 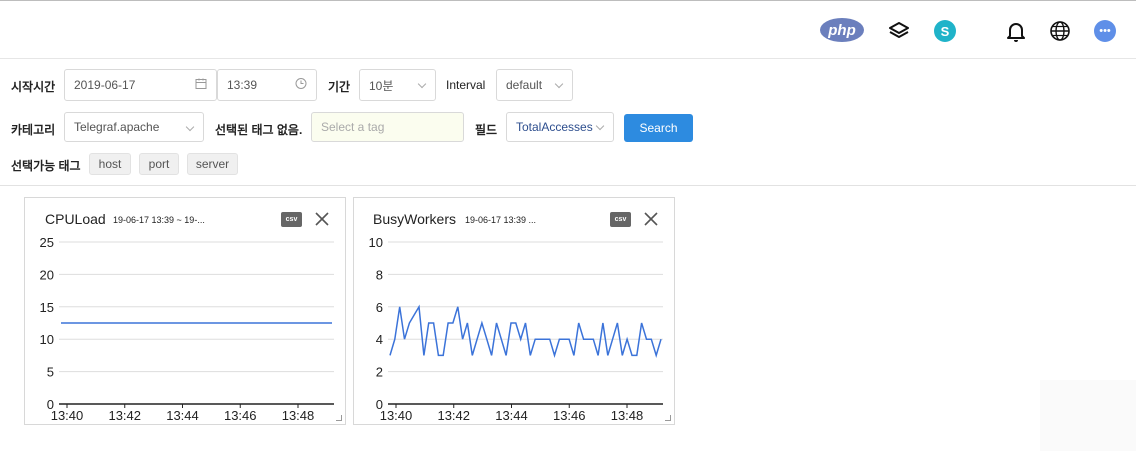 I want to click on field-label: 필드, so click(x=486, y=130).